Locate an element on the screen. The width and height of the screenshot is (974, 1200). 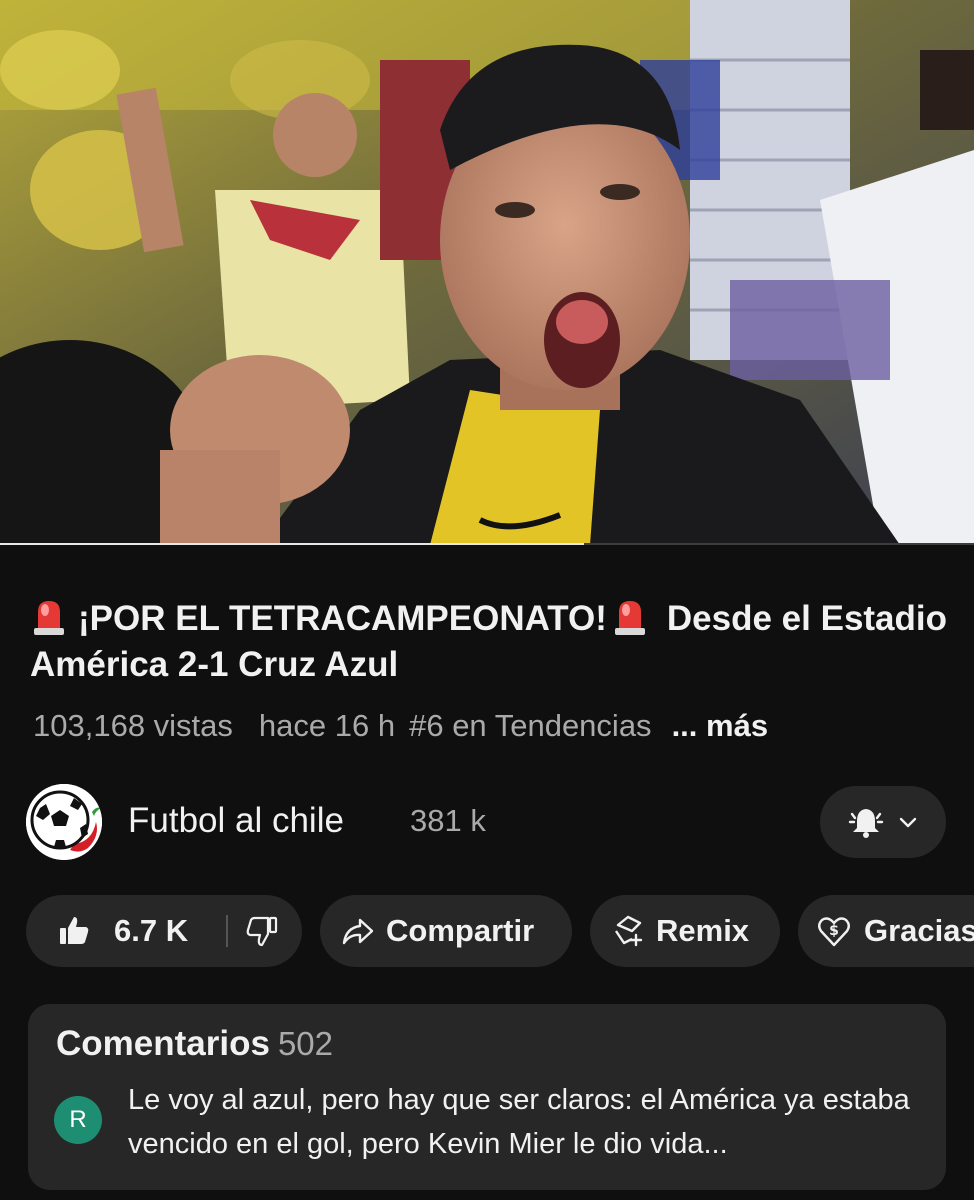
thumbs-up-icon is located at coordinates (74, 931).